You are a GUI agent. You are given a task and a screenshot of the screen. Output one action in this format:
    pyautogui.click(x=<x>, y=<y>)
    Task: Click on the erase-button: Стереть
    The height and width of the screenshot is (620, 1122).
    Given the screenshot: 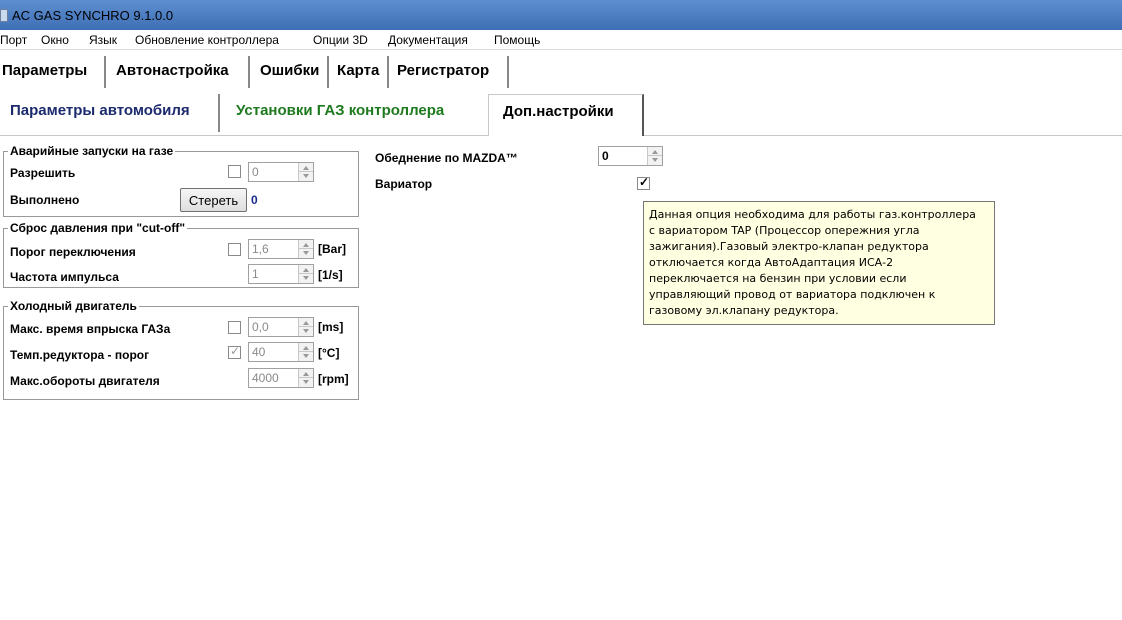 What is the action you would take?
    pyautogui.click(x=213, y=200)
    